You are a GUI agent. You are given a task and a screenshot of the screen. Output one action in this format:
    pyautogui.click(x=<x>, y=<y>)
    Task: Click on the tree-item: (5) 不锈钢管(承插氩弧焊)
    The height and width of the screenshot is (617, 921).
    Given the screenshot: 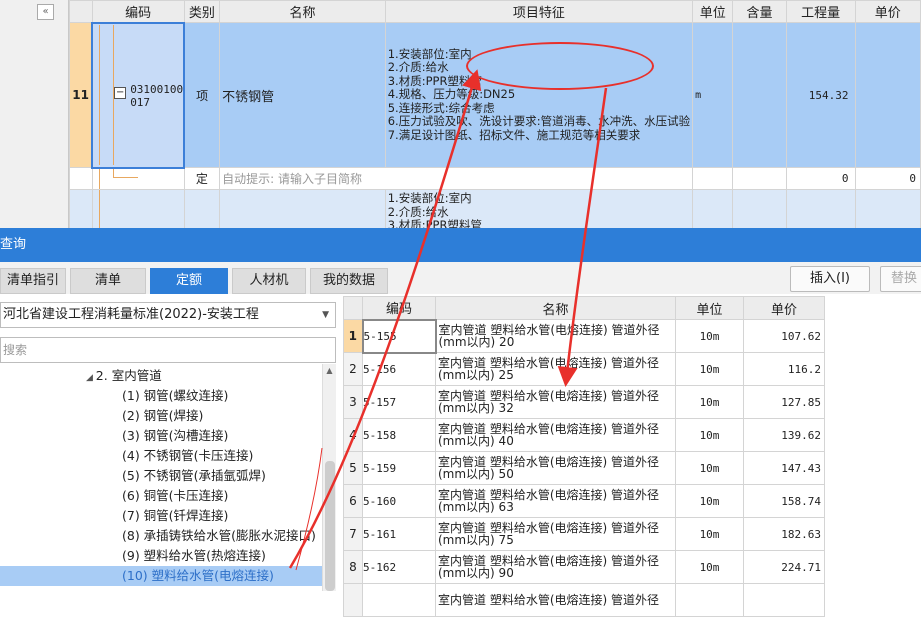 What is the action you would take?
    pyautogui.click(x=194, y=476)
    